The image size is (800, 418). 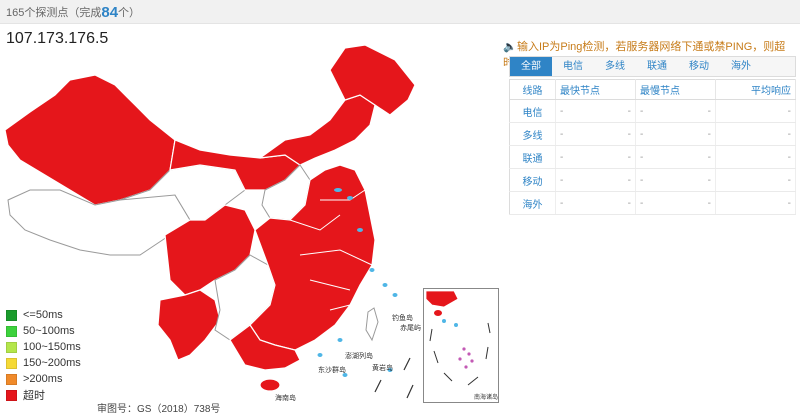 What do you see at coordinates (458, 338) in the screenshot?
I see `inset-map` at bounding box center [458, 338].